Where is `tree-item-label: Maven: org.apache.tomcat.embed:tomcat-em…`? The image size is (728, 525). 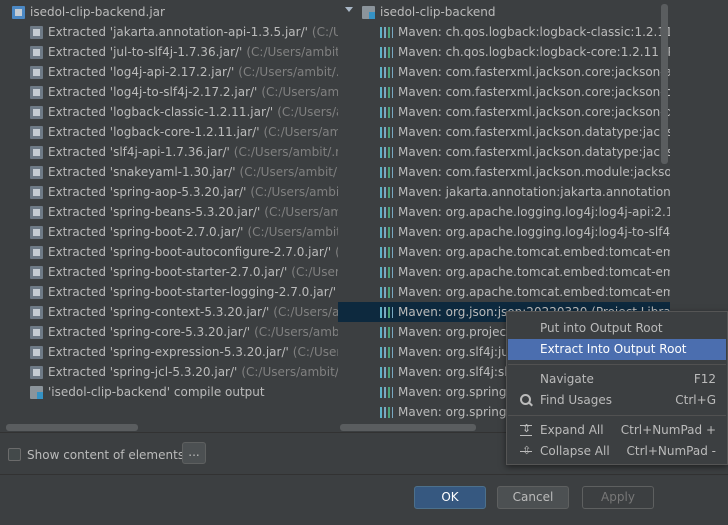 tree-item-label: Maven: org.apache.tomcat.embed:tomcat-em… is located at coordinates (534, 252).